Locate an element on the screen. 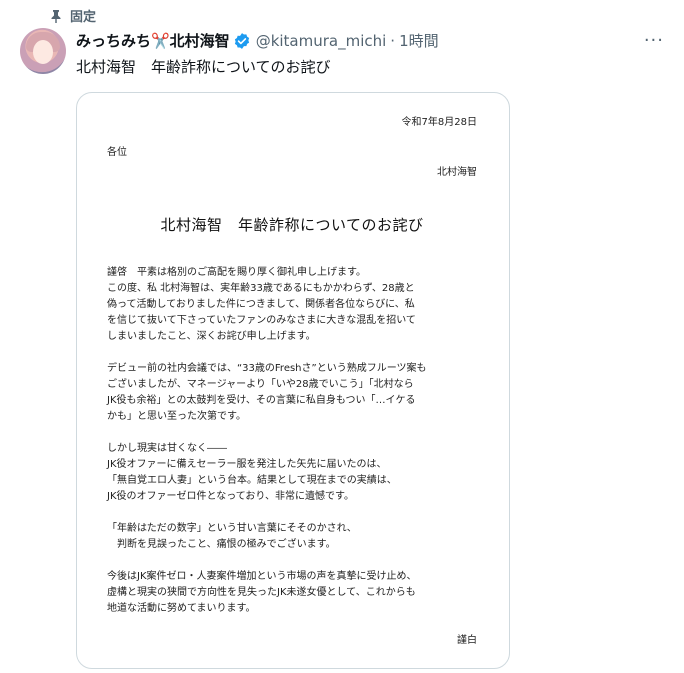 The width and height of the screenshot is (684, 673). document-closing: 謹白 is located at coordinates (467, 640).